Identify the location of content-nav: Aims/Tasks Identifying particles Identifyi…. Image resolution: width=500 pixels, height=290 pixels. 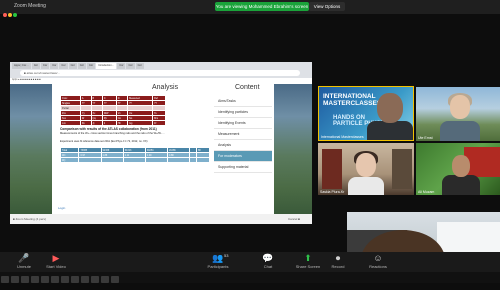
(243, 134).